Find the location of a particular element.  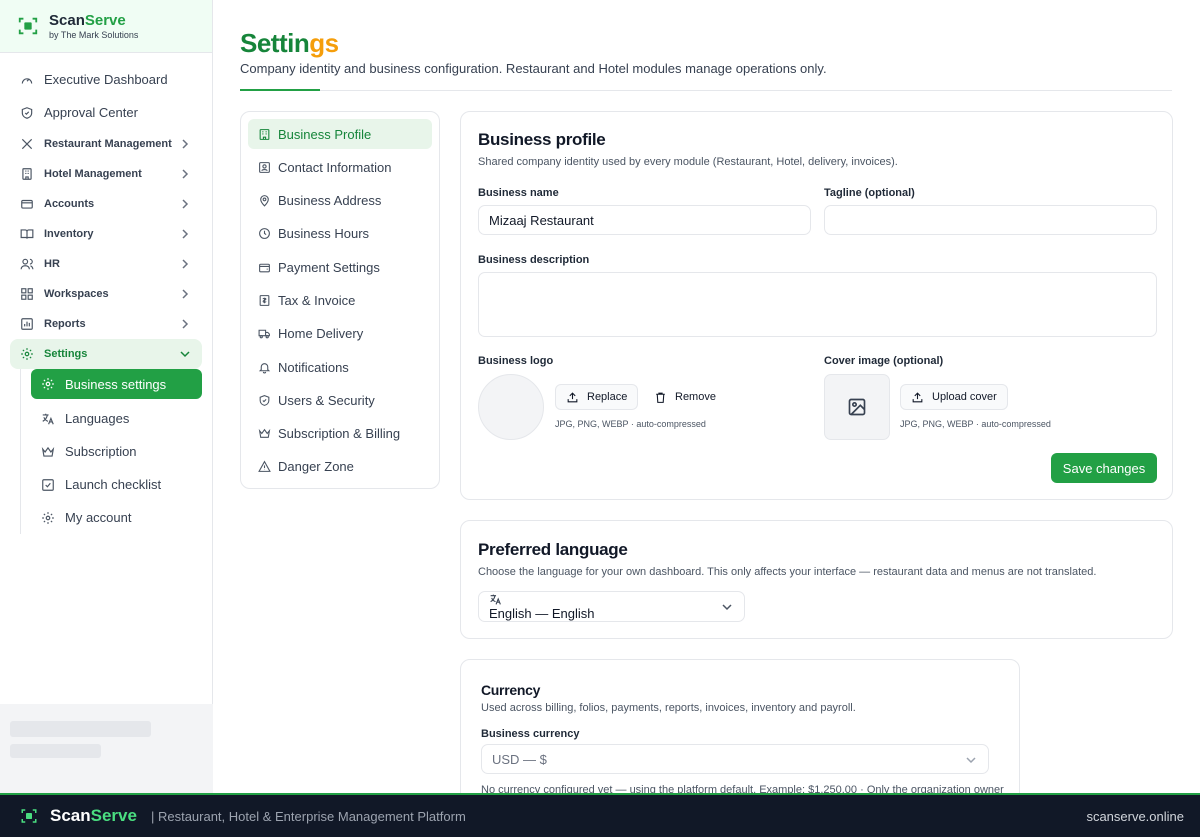

tagline-label: Tagline (optional) is located at coordinates (869, 193).